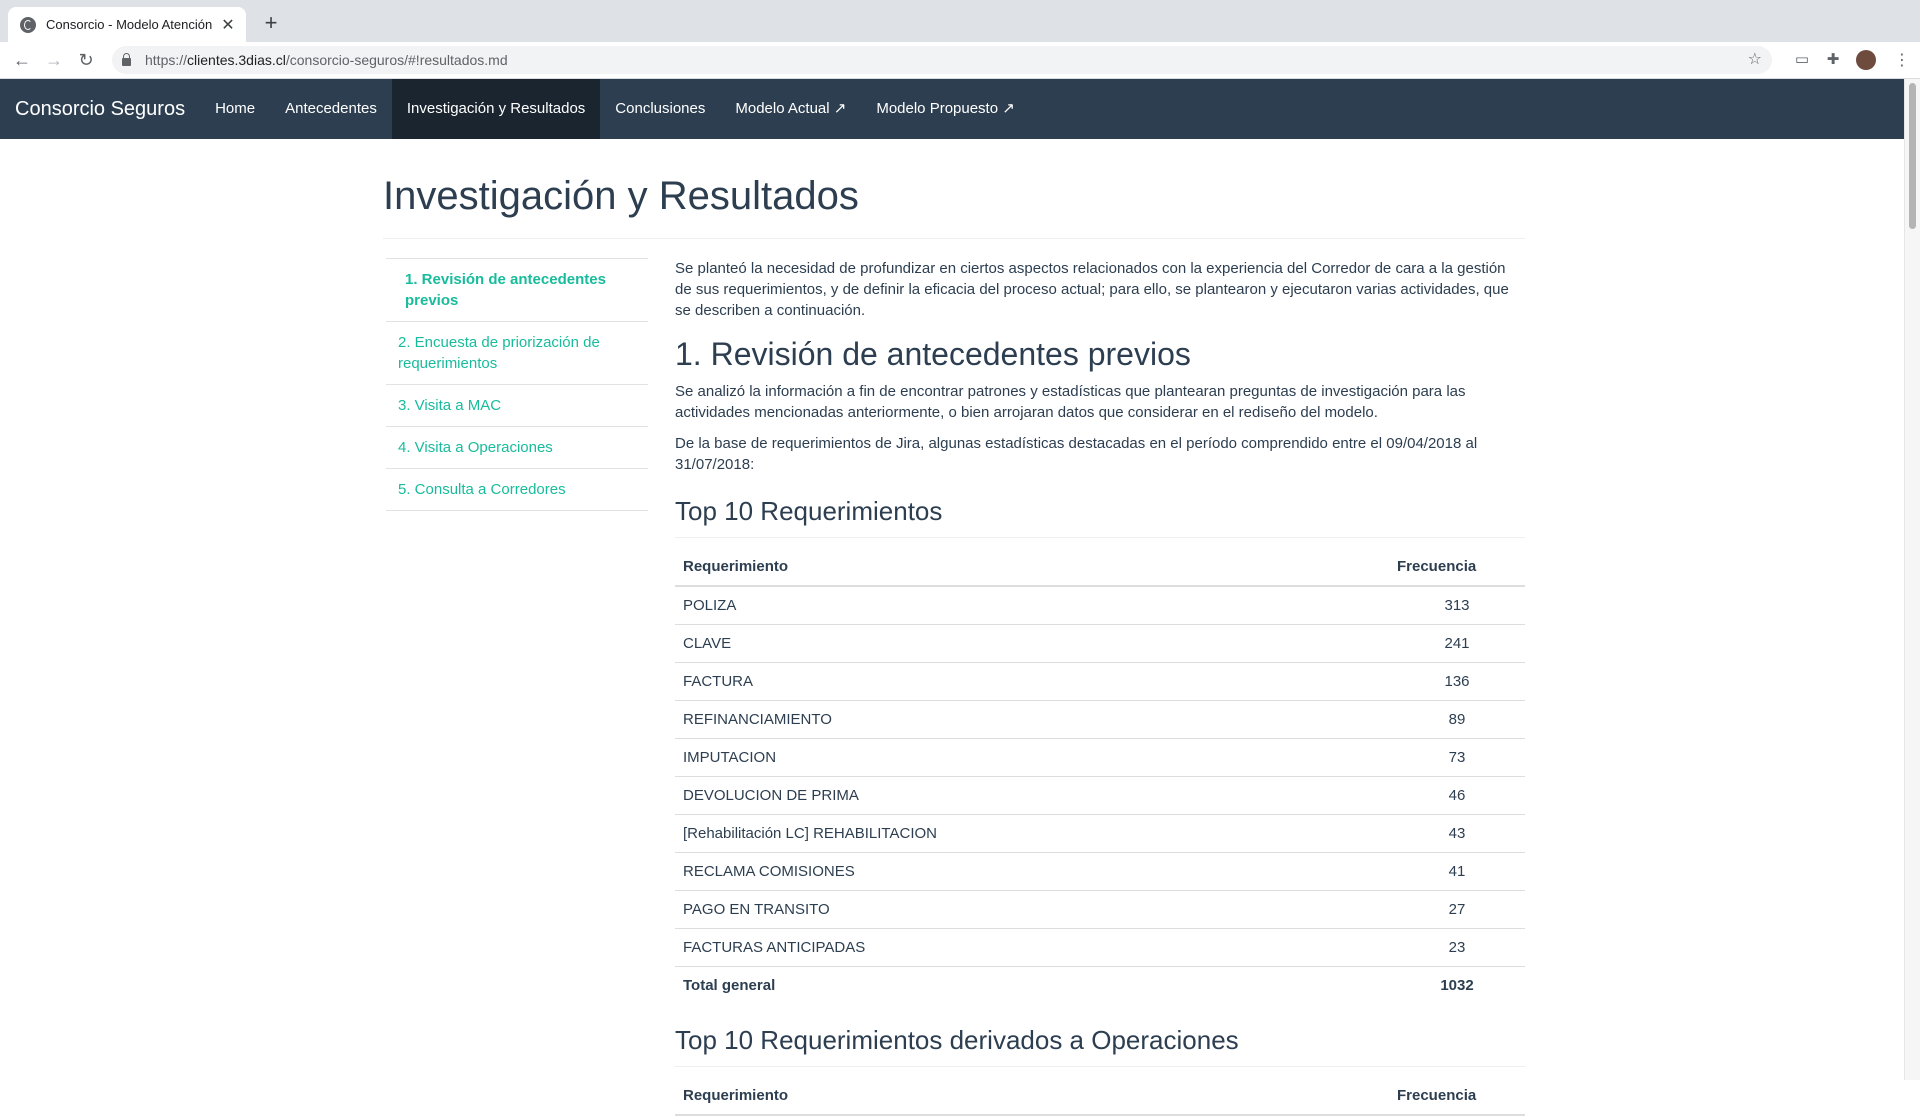  I want to click on cell-requerimiento: DEVOLUCION DE PRIMA, so click(1032, 795).